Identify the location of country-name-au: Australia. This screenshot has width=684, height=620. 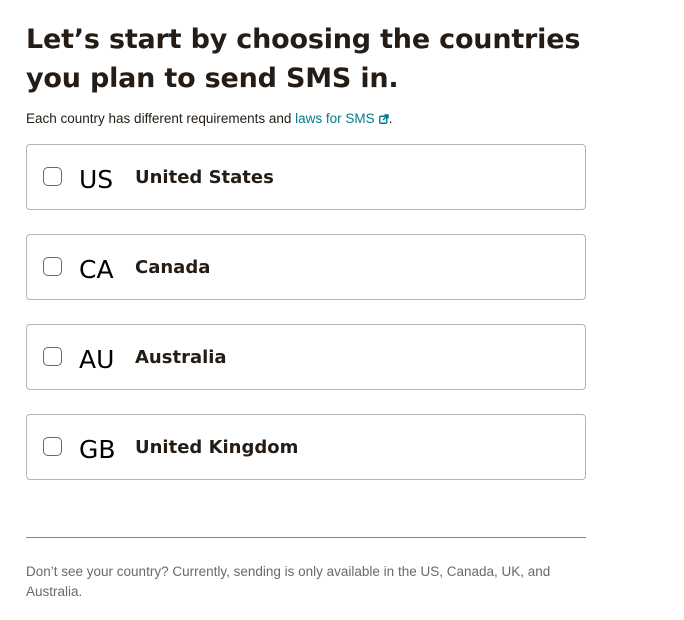
(181, 357).